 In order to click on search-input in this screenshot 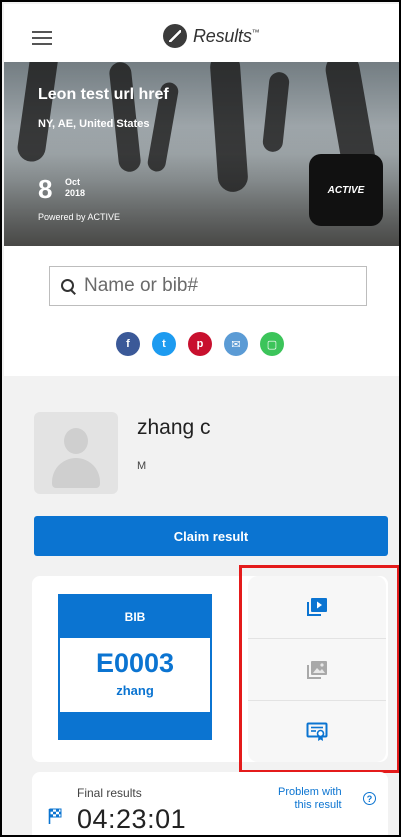, I will do `click(214, 286)`.